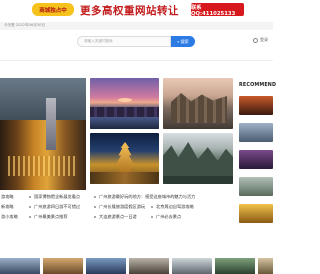 The width and height of the screenshot is (320, 274). I want to click on user-icon, so click(255, 40).